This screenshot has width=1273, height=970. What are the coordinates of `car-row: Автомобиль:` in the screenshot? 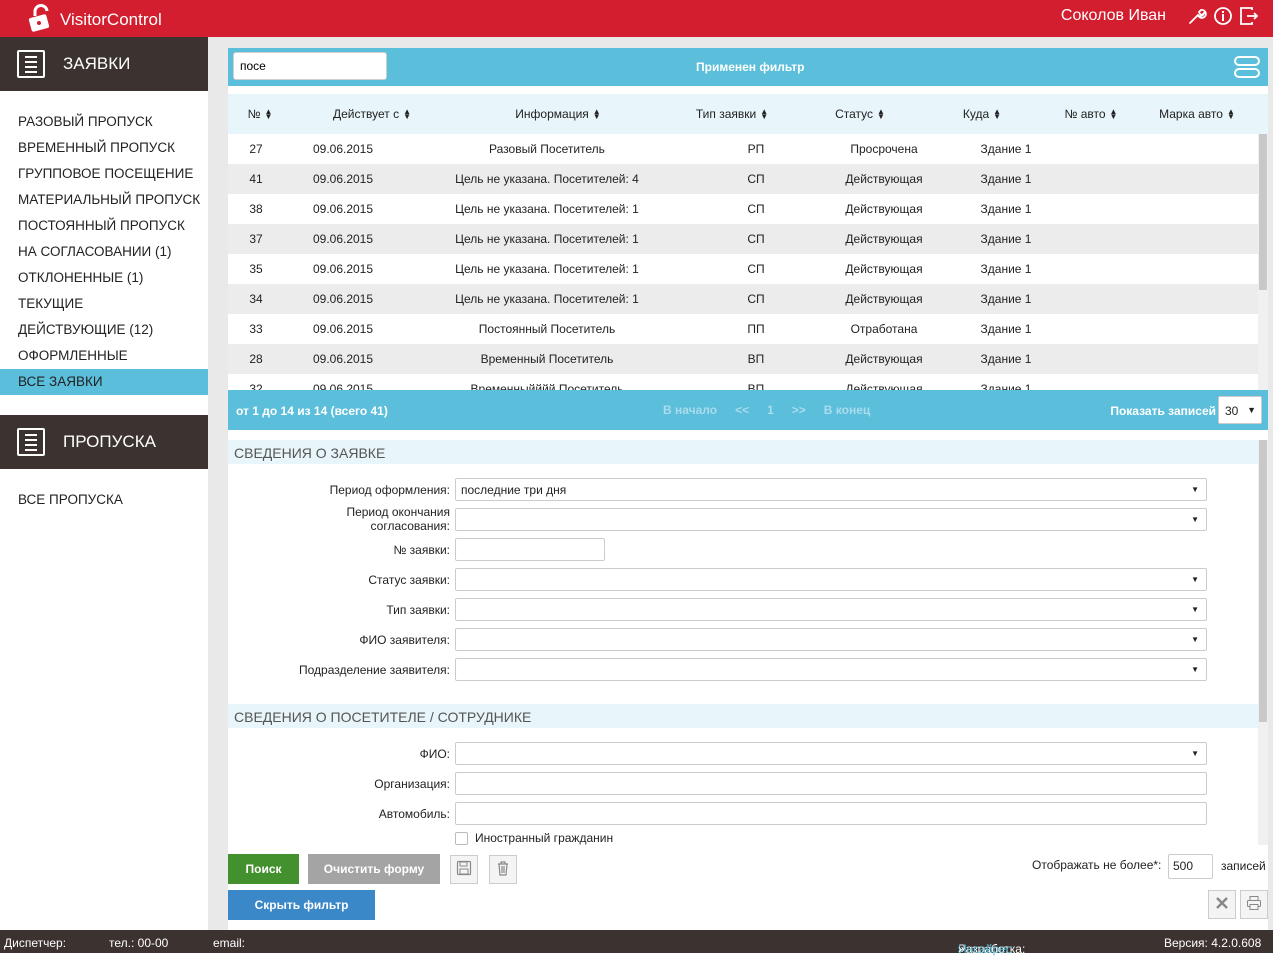 It's located at (743, 814).